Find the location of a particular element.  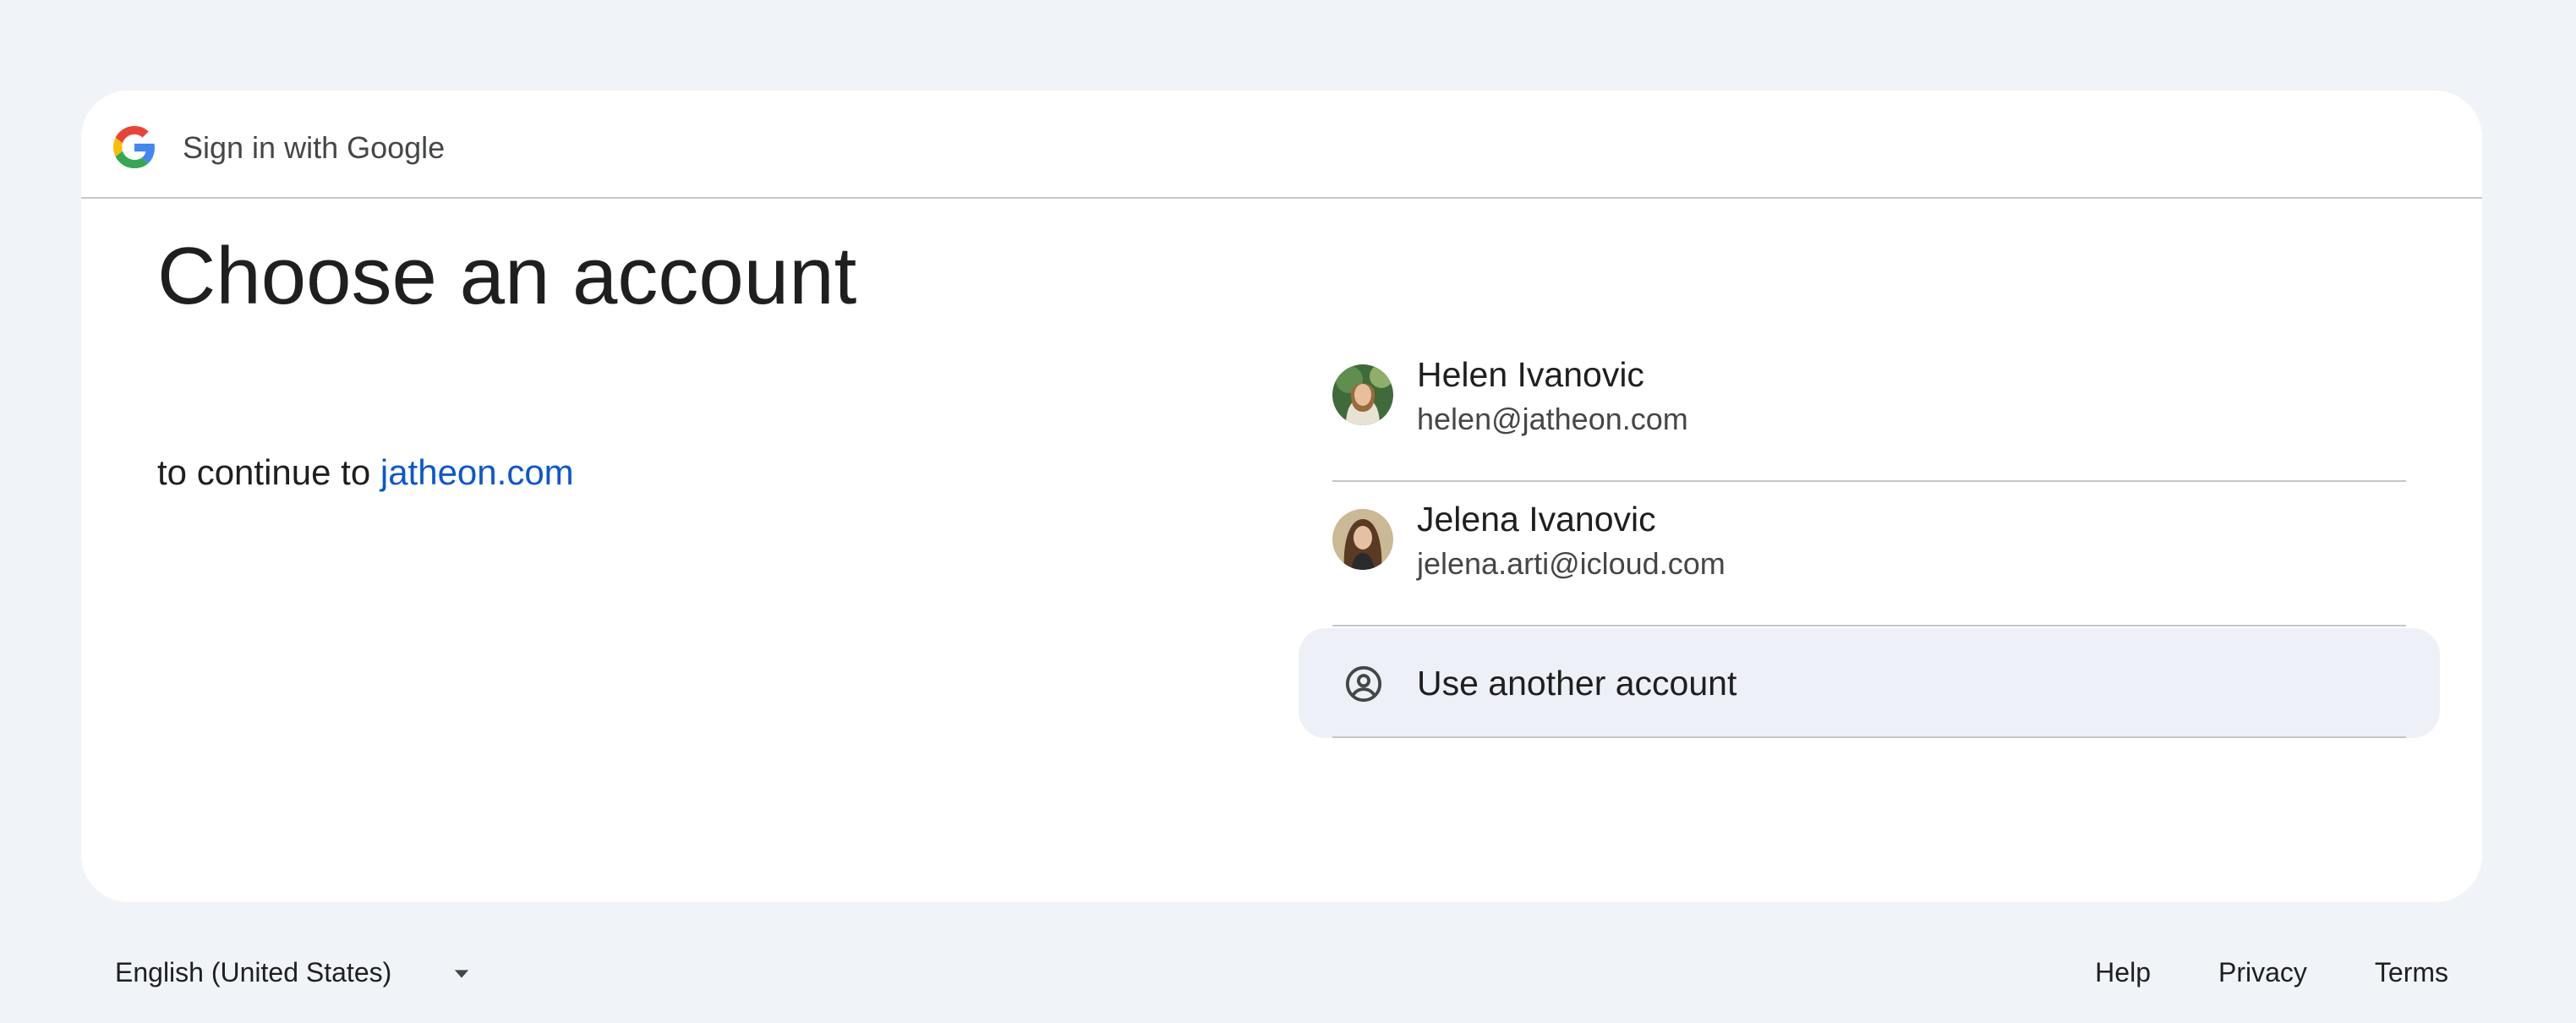

subheading: to continue to jatheon.com is located at coordinates (365, 472).